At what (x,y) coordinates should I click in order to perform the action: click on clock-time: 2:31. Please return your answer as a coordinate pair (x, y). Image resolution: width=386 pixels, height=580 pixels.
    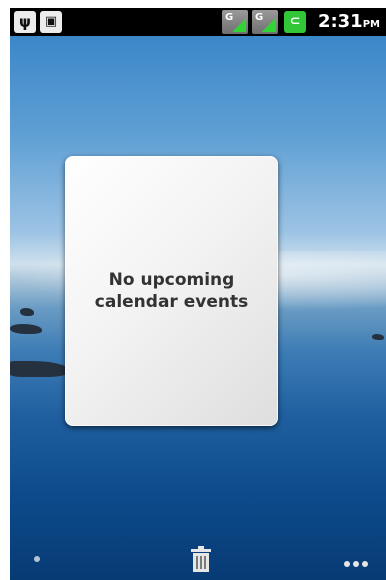
    Looking at the image, I should click on (340, 21).